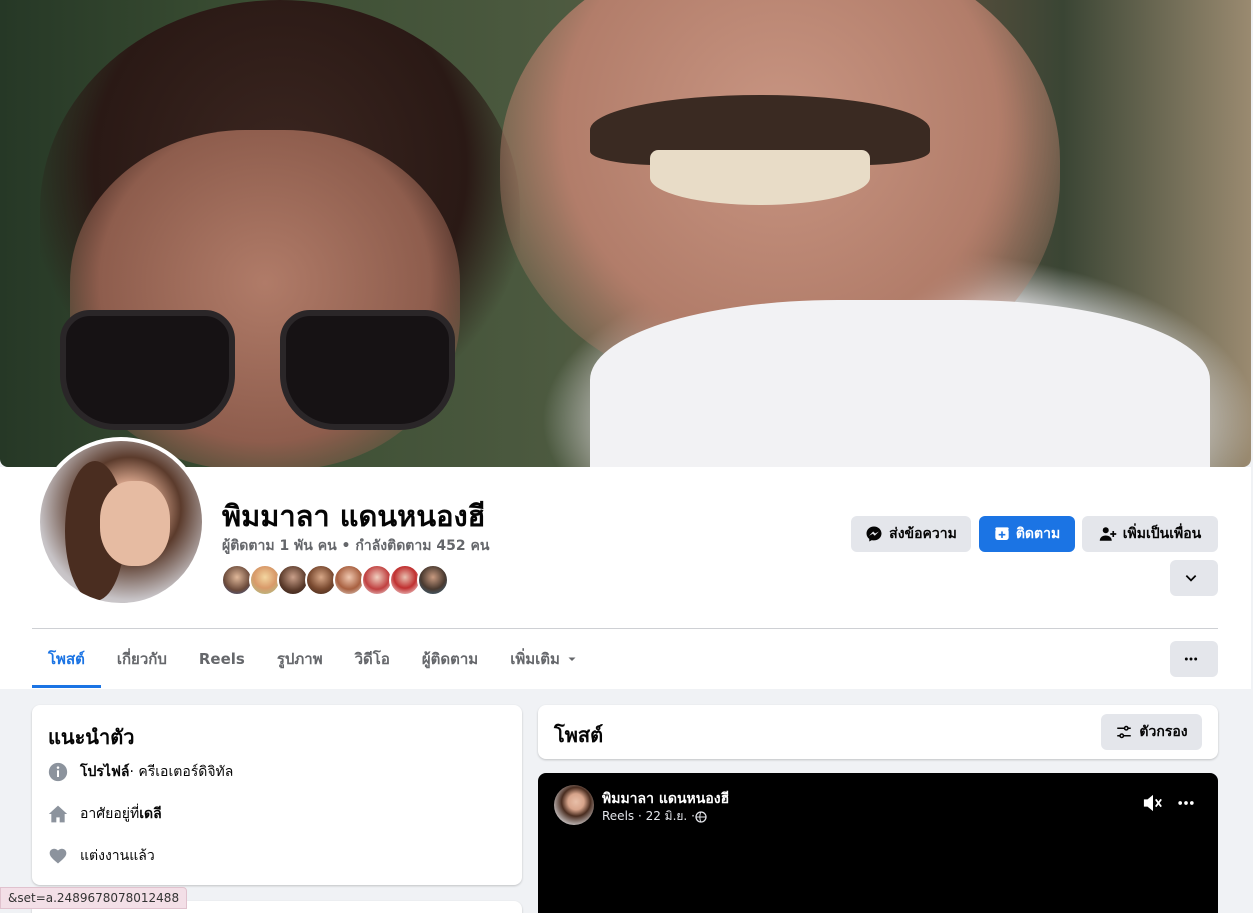  I want to click on tab-posts: โพสต์, so click(66, 659).